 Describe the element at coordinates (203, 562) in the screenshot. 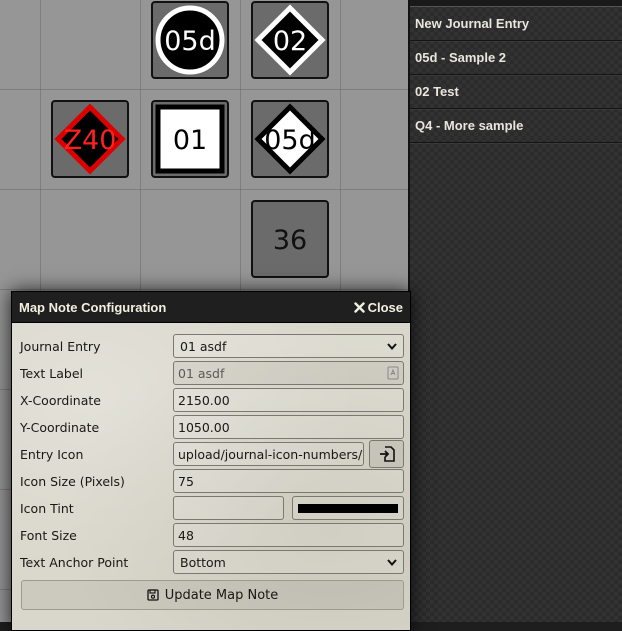

I see `text-anchor-value: Bottom` at that location.